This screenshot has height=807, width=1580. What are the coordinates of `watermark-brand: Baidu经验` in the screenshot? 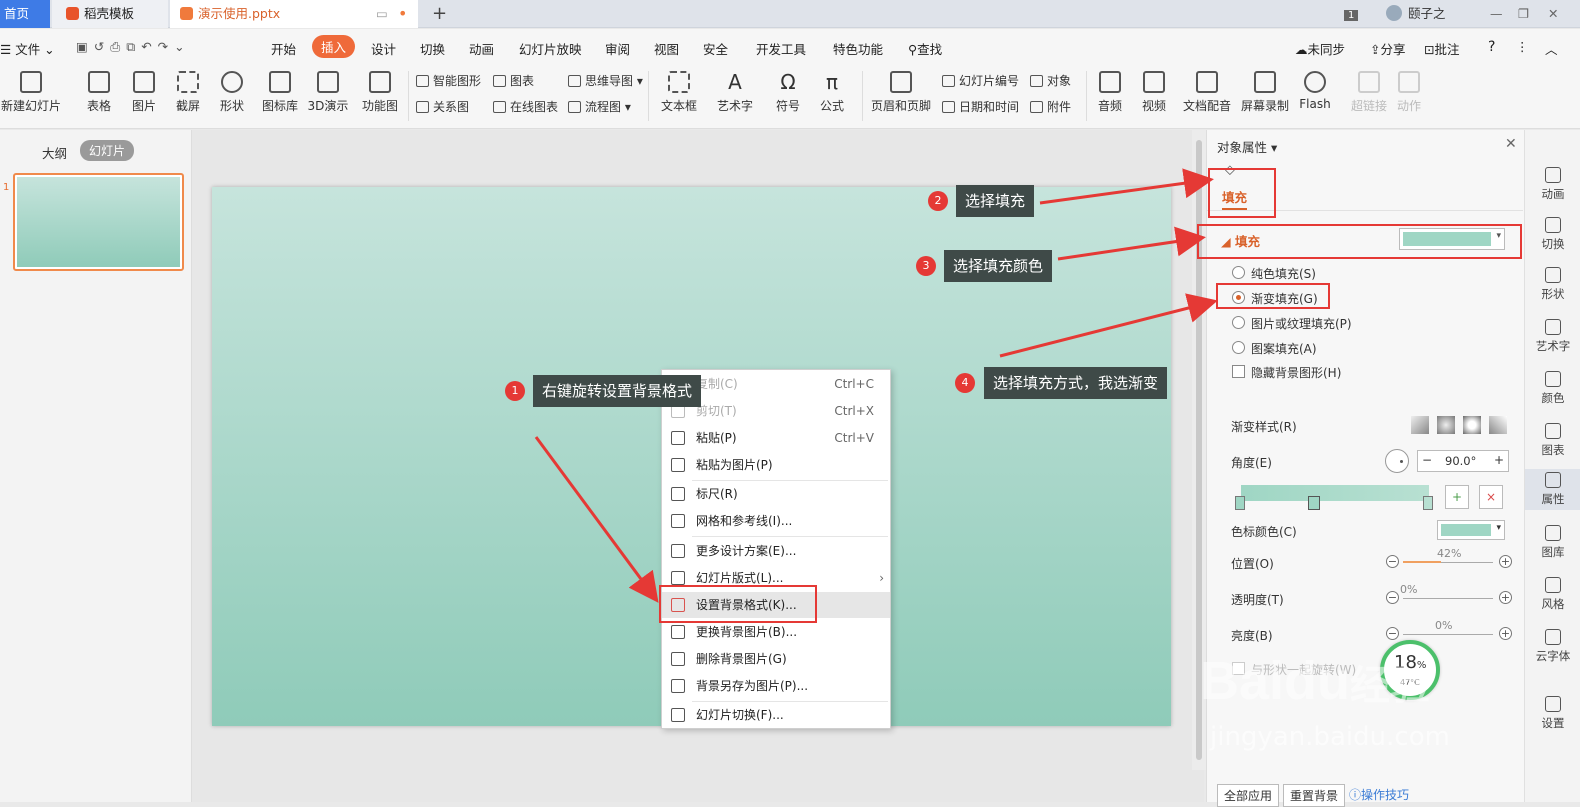 It's located at (1315, 681).